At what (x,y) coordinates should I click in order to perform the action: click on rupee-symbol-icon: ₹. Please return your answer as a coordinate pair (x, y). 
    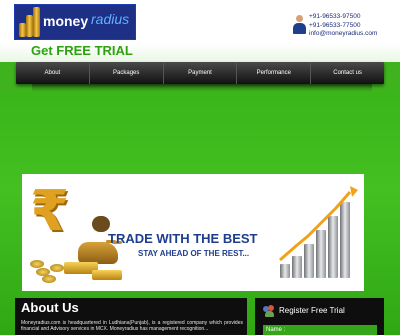
    Looking at the image, I should click on (49, 211).